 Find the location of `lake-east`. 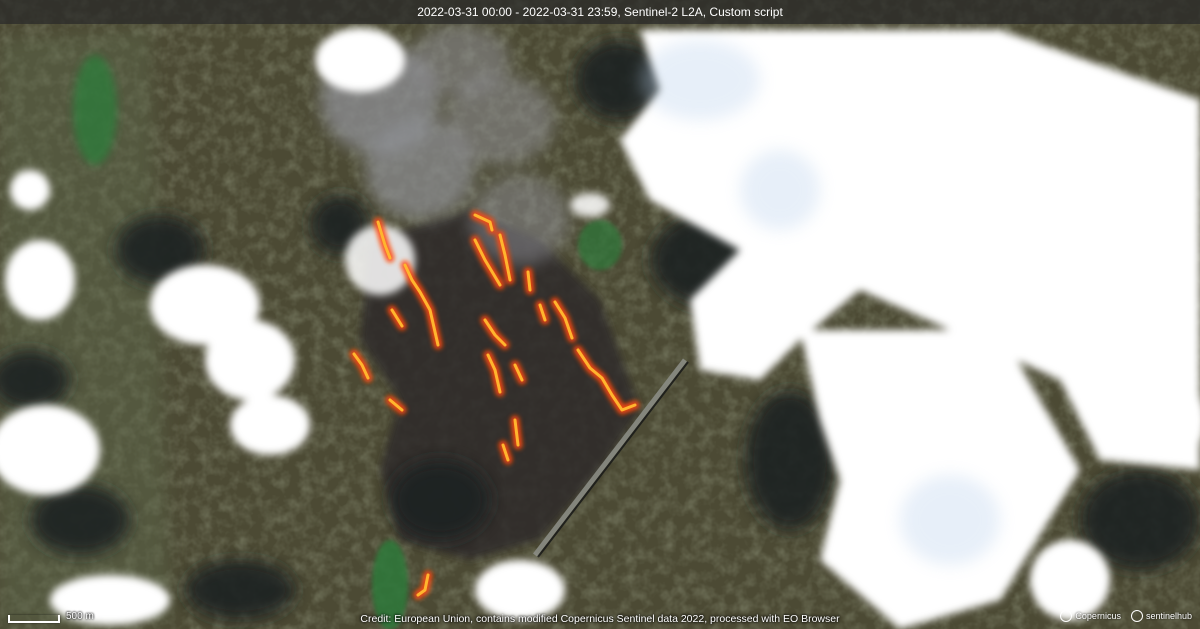

lake-east is located at coordinates (600, 245).